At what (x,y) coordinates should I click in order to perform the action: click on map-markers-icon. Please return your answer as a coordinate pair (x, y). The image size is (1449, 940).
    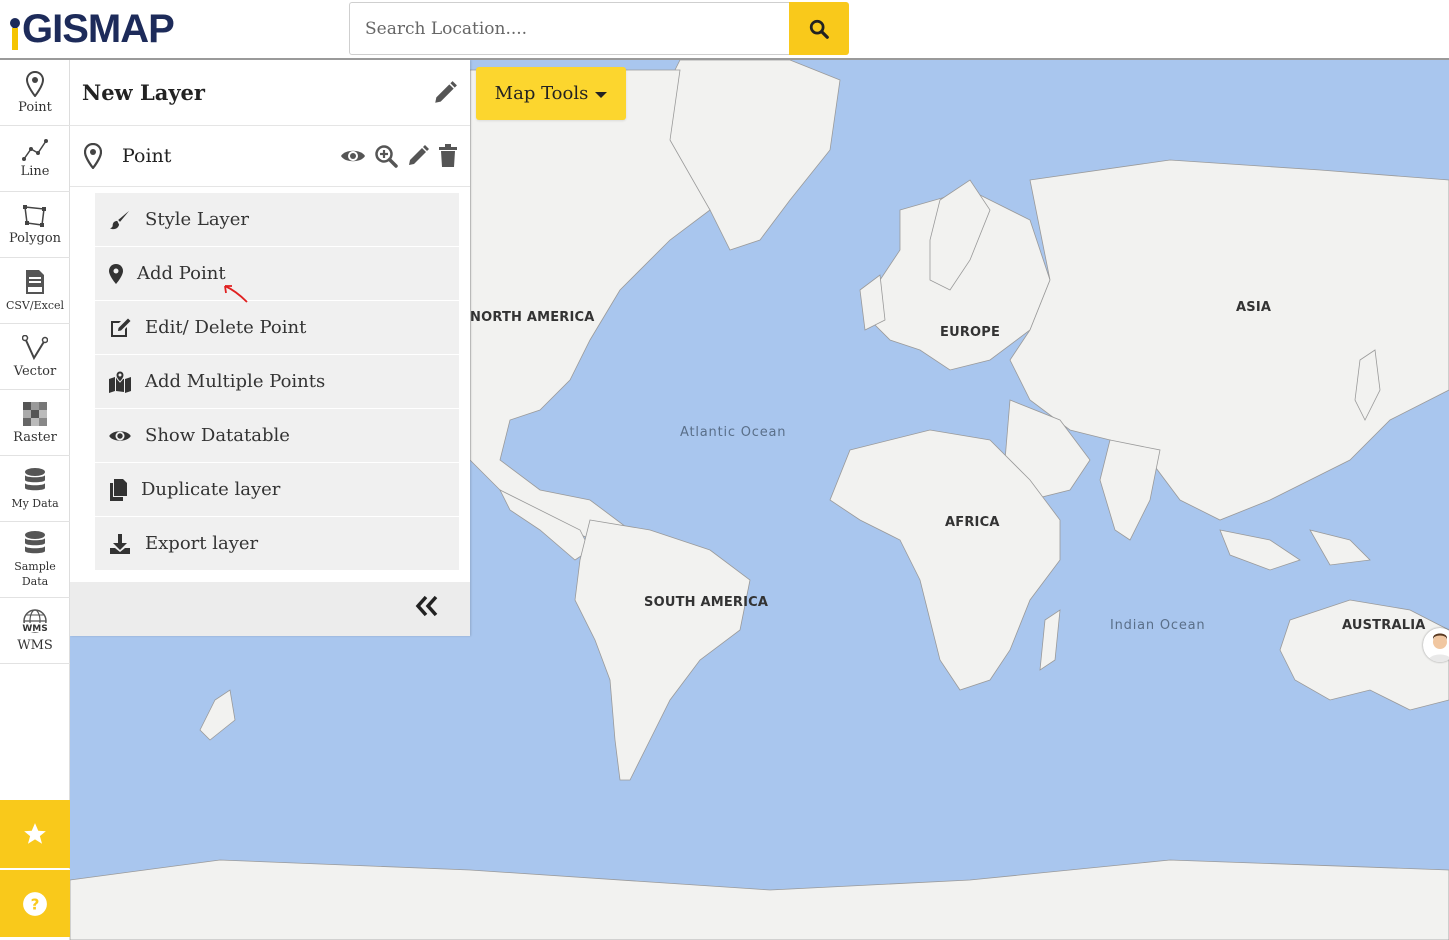
    Looking at the image, I should click on (120, 381).